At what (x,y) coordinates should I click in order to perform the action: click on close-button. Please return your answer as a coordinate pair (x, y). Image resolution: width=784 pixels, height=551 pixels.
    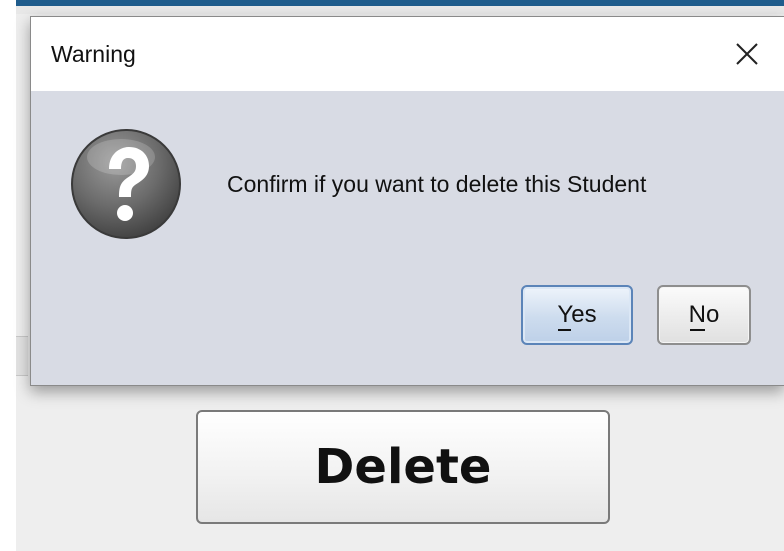
    Looking at the image, I should click on (747, 54).